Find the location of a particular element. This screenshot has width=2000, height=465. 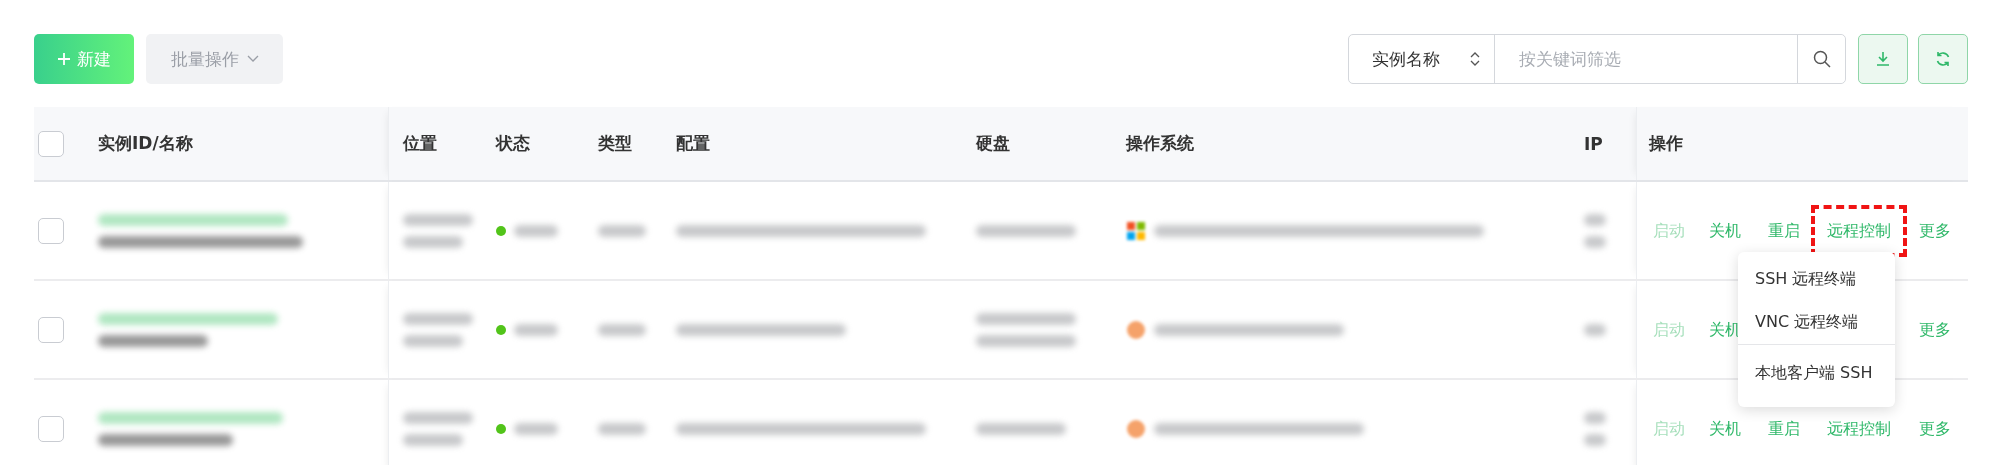

download-button is located at coordinates (1883, 59).